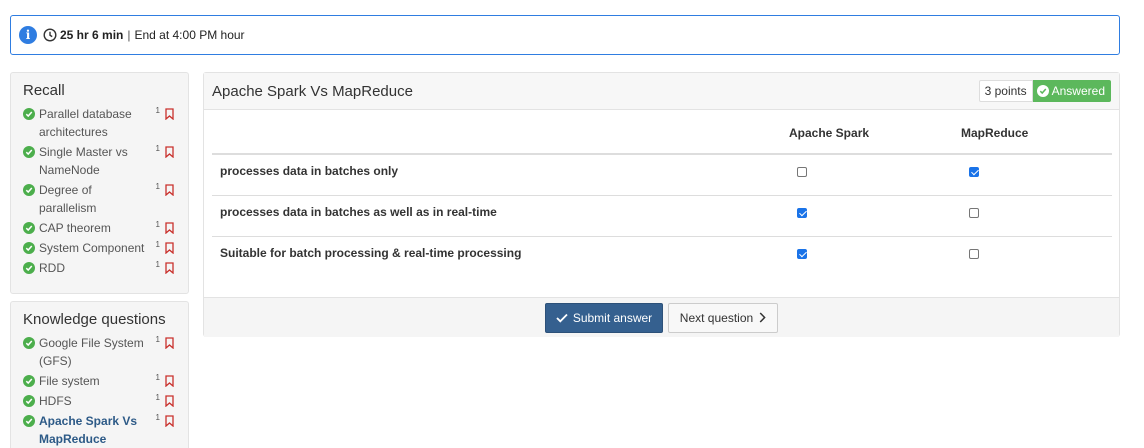 Image resolution: width=1144 pixels, height=448 pixels. I want to click on points-badge: 3 points, so click(1005, 91).